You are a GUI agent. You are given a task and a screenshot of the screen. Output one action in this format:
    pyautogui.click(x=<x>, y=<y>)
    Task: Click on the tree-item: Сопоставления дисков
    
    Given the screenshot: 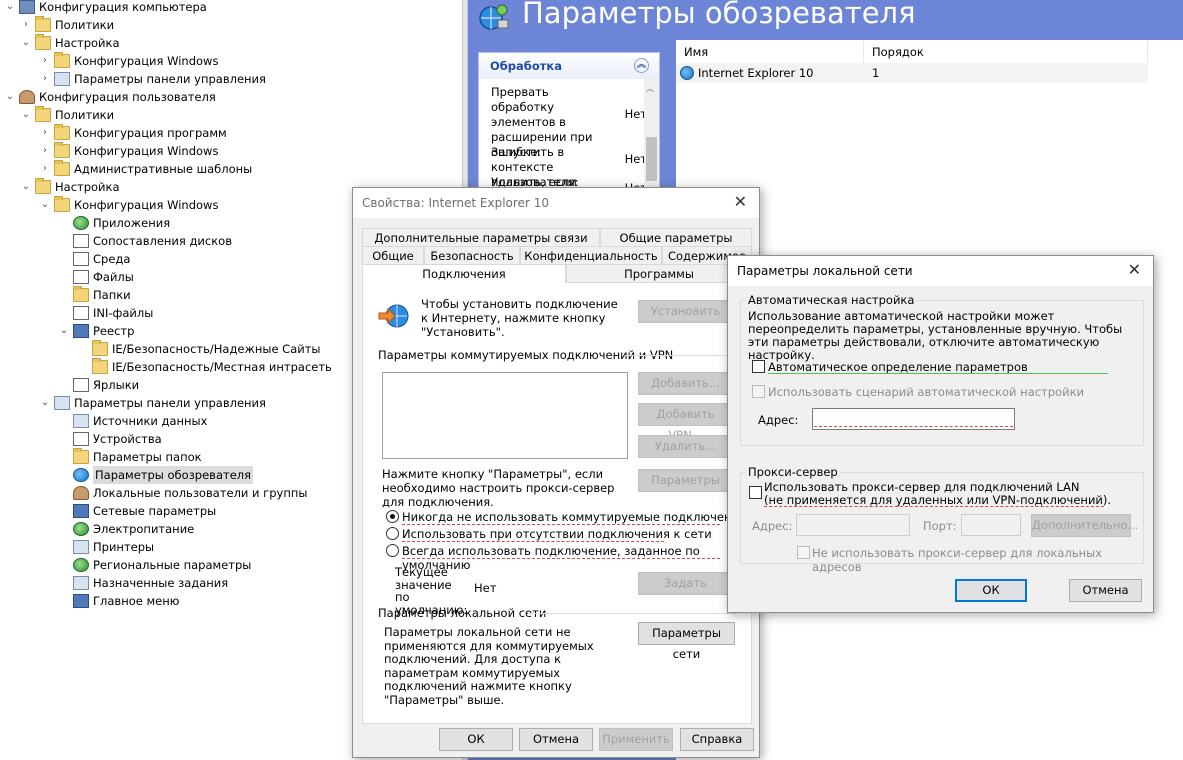 What is the action you would take?
    pyautogui.click(x=145, y=241)
    